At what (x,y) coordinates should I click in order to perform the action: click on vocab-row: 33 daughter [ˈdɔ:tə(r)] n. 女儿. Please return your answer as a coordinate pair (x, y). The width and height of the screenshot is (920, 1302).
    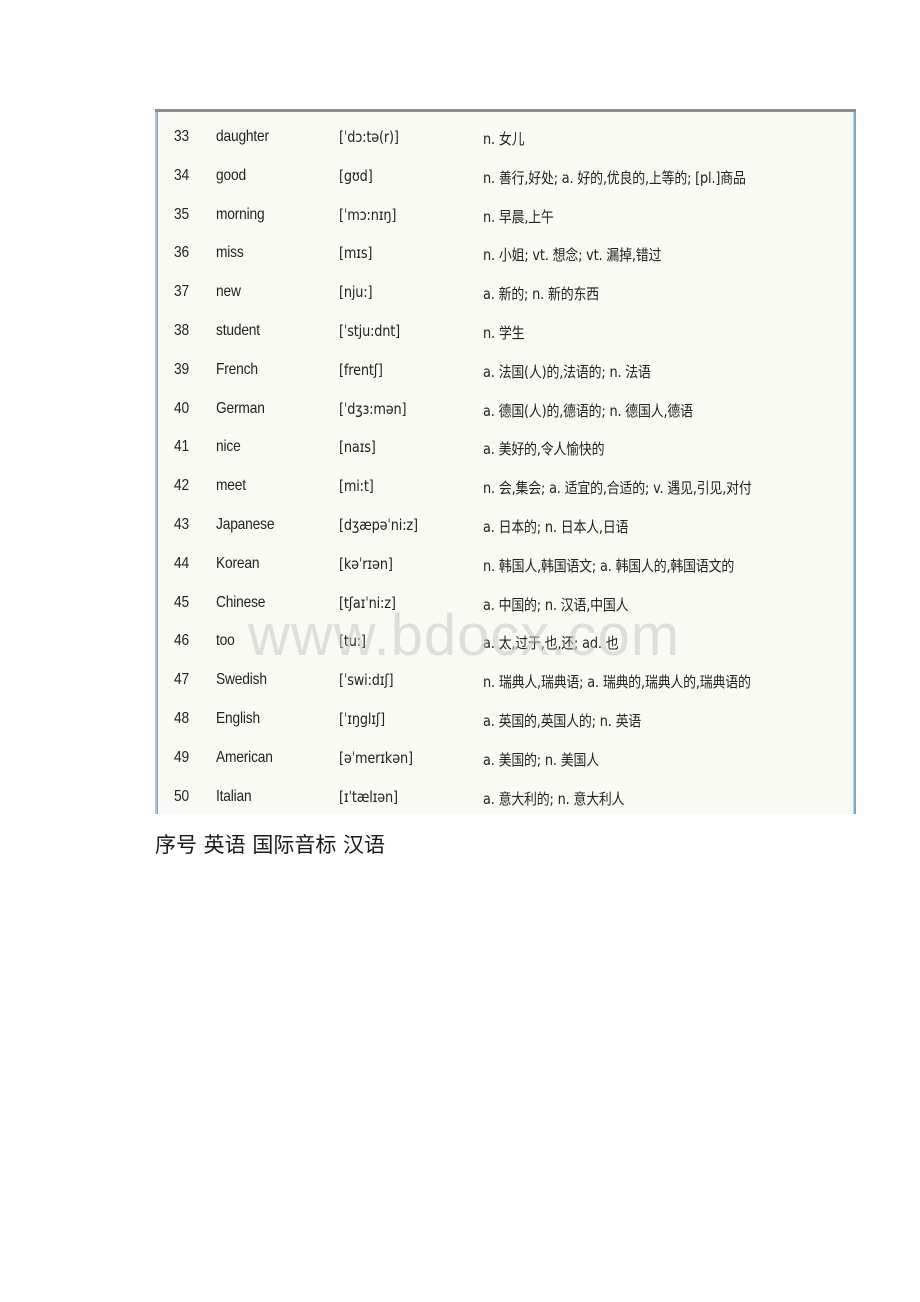
    Looking at the image, I should click on (505, 139).